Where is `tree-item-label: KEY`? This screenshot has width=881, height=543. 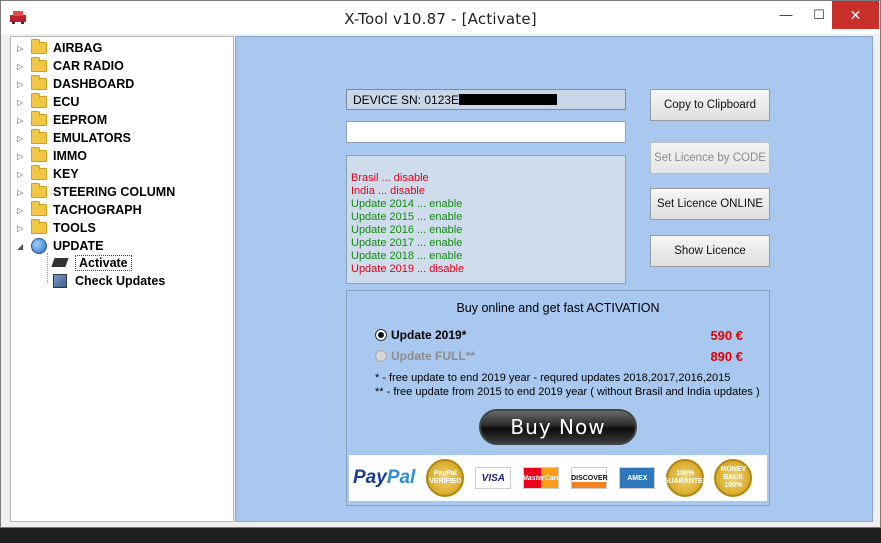
tree-item-label: KEY is located at coordinates (66, 174).